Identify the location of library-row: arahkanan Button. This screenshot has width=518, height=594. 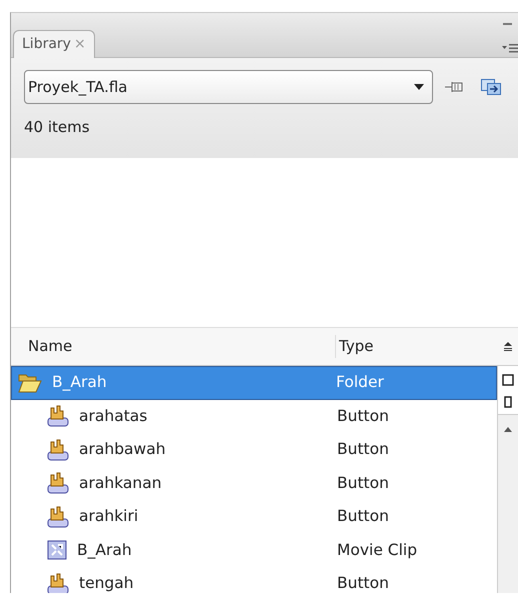
(254, 483).